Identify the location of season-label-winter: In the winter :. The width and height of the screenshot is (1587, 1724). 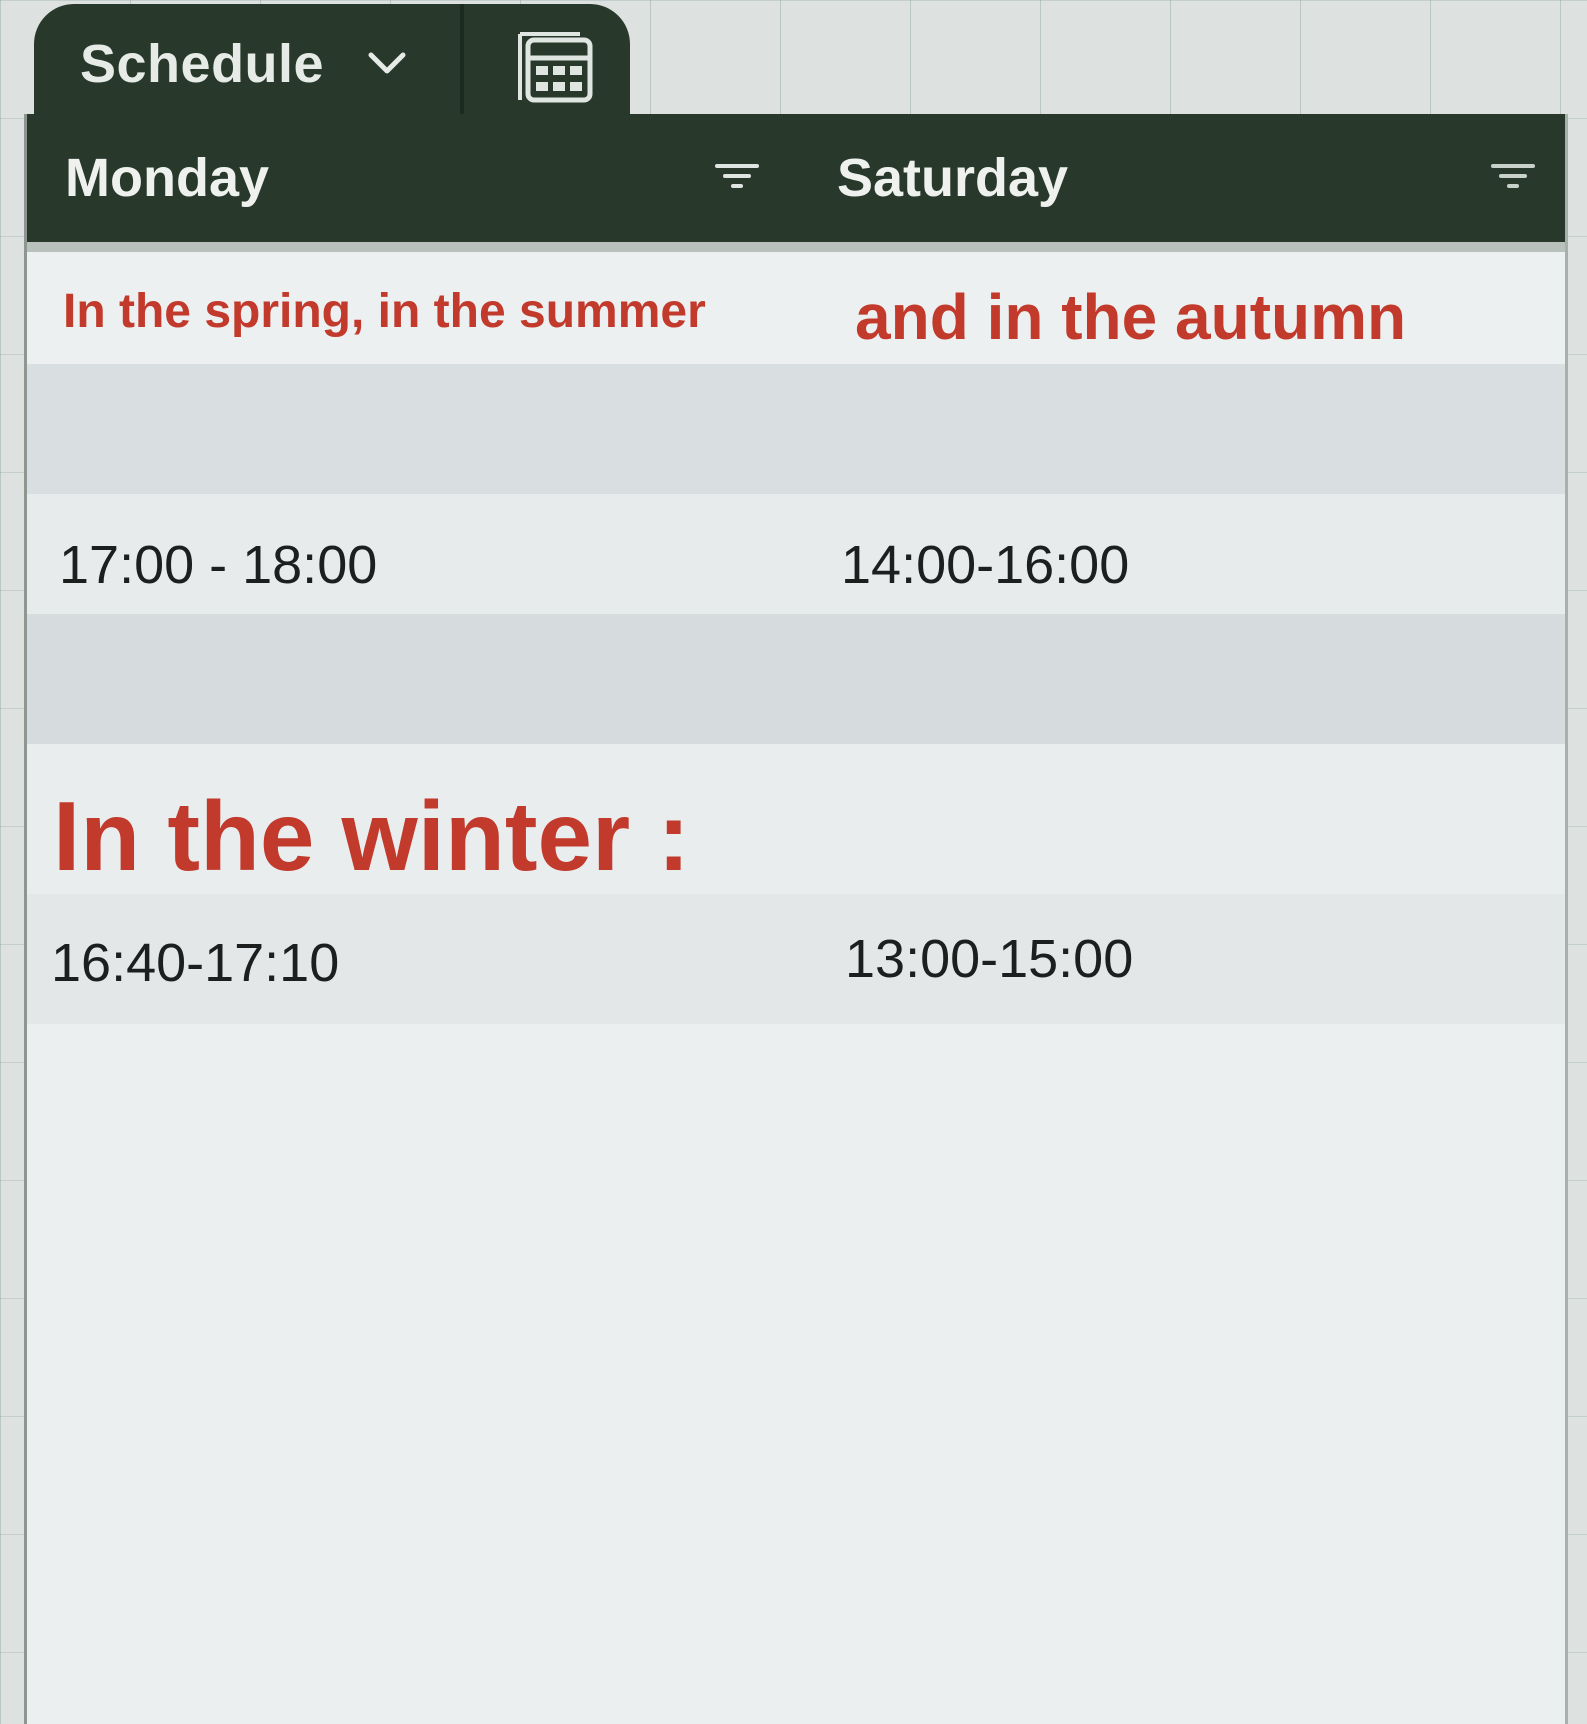
(371, 836).